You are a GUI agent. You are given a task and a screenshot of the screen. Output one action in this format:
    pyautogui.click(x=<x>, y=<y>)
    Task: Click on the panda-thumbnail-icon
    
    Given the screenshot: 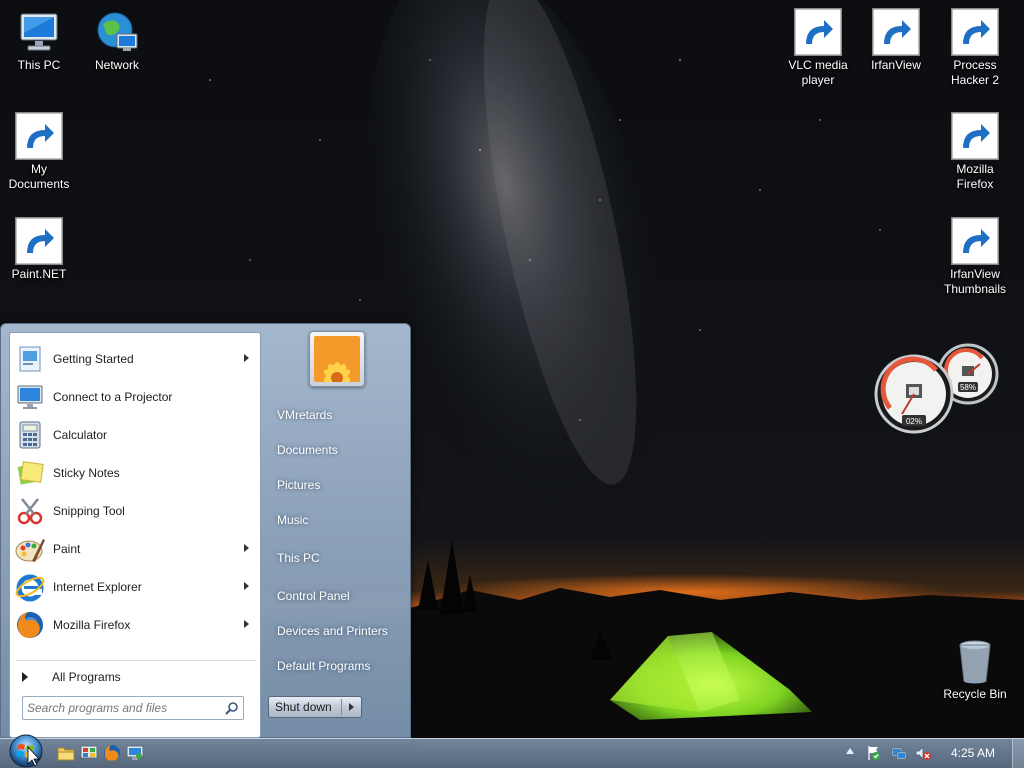 What is the action you would take?
    pyautogui.click(x=975, y=241)
    